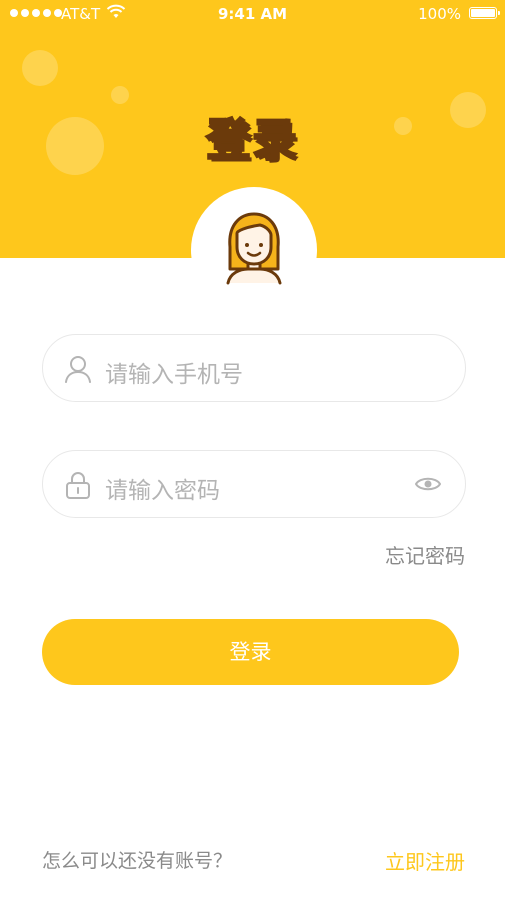 The image size is (505, 900). I want to click on eye-icon, so click(428, 484).